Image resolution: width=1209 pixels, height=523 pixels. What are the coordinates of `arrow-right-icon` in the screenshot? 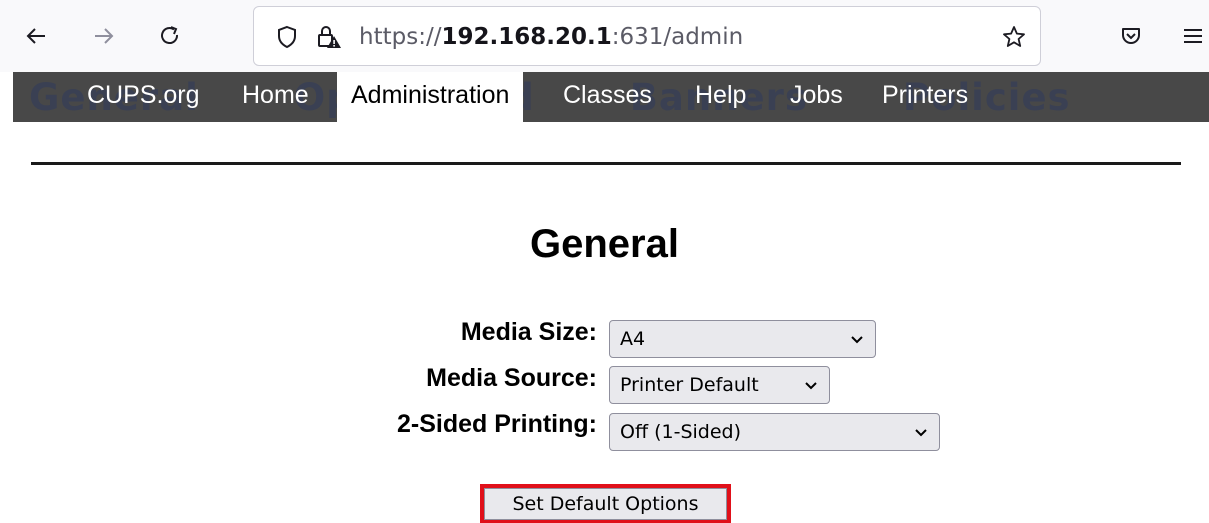 It's located at (104, 36).